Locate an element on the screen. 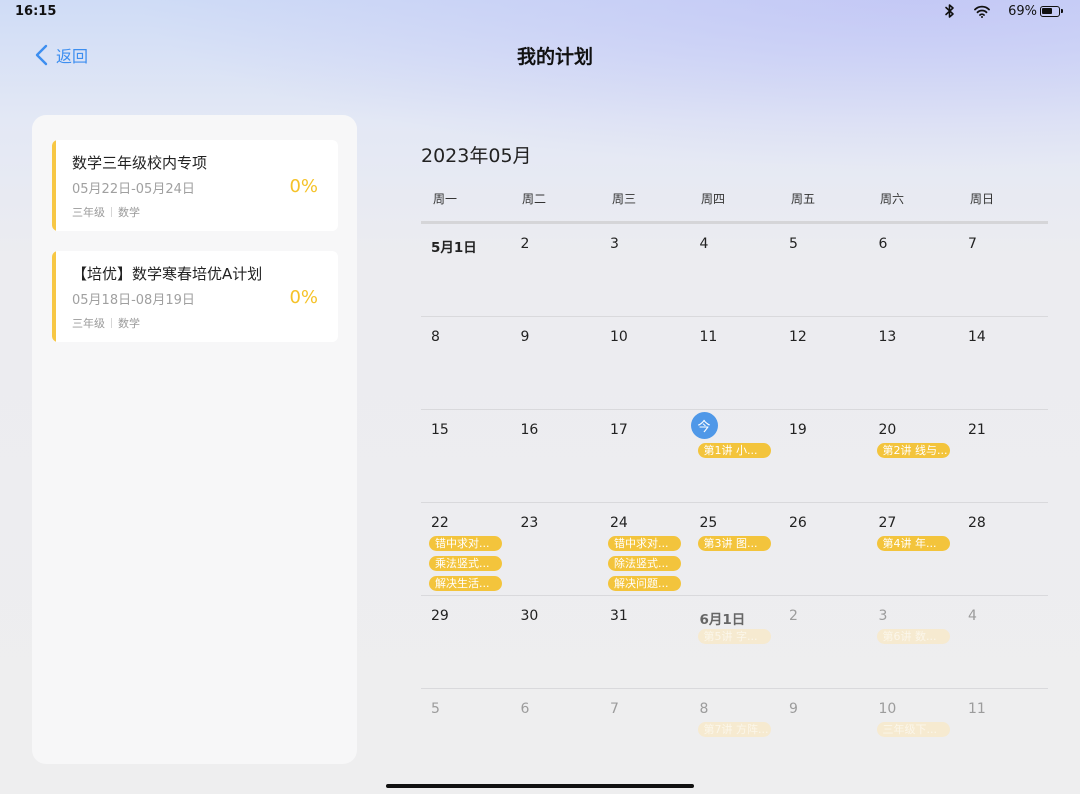 The image size is (1080, 794). bluetooth-icon is located at coordinates (949, 11).